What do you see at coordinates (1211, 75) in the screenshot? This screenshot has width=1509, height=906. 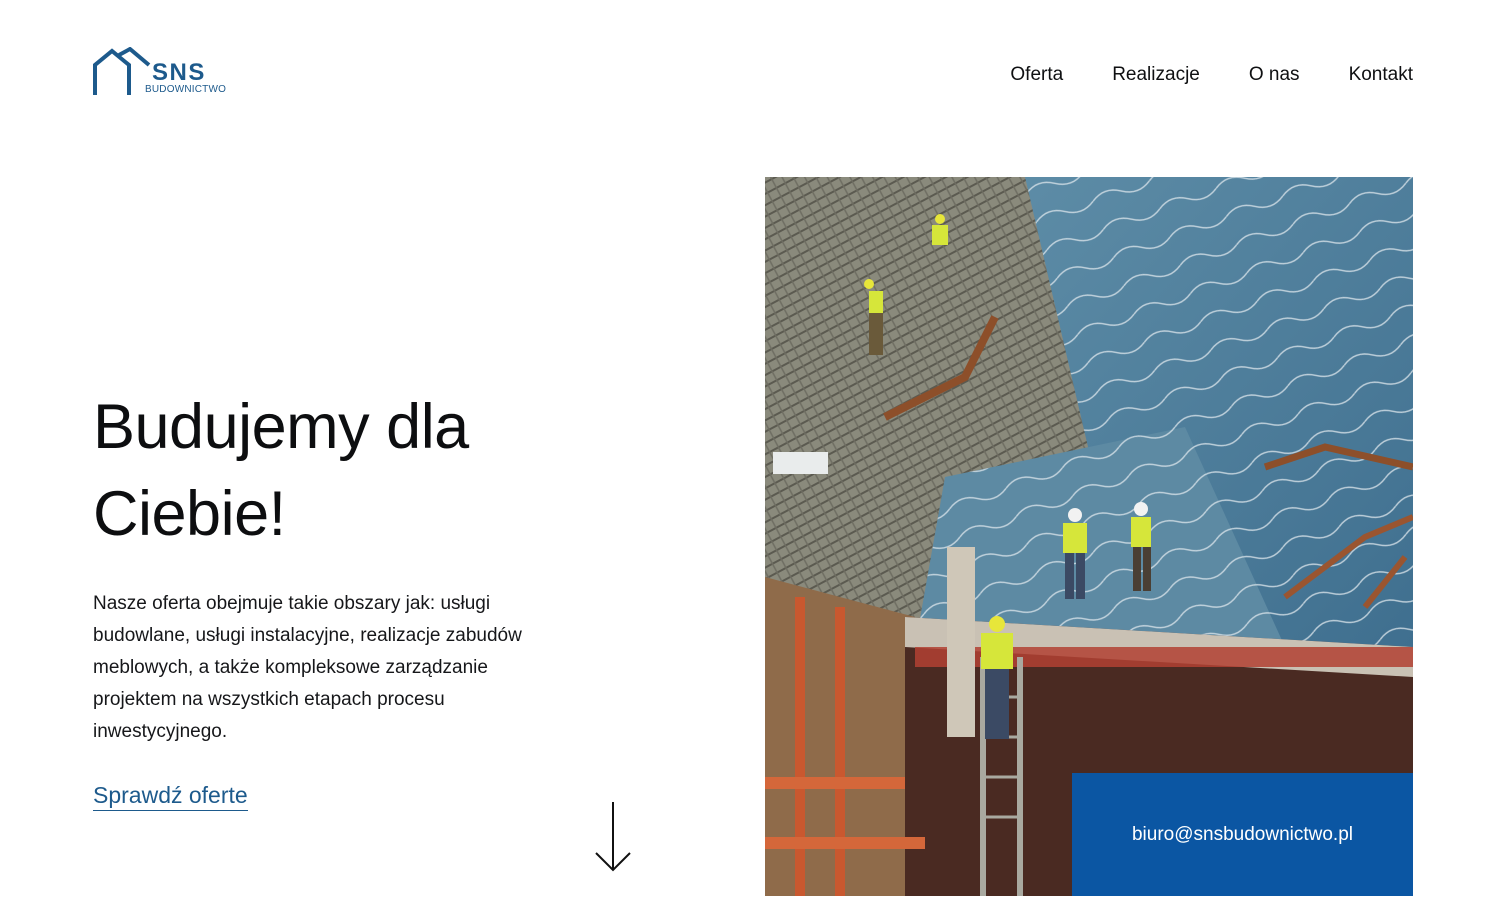 I see `main-nav: Oferta Realizacje O nas Kontakt` at bounding box center [1211, 75].